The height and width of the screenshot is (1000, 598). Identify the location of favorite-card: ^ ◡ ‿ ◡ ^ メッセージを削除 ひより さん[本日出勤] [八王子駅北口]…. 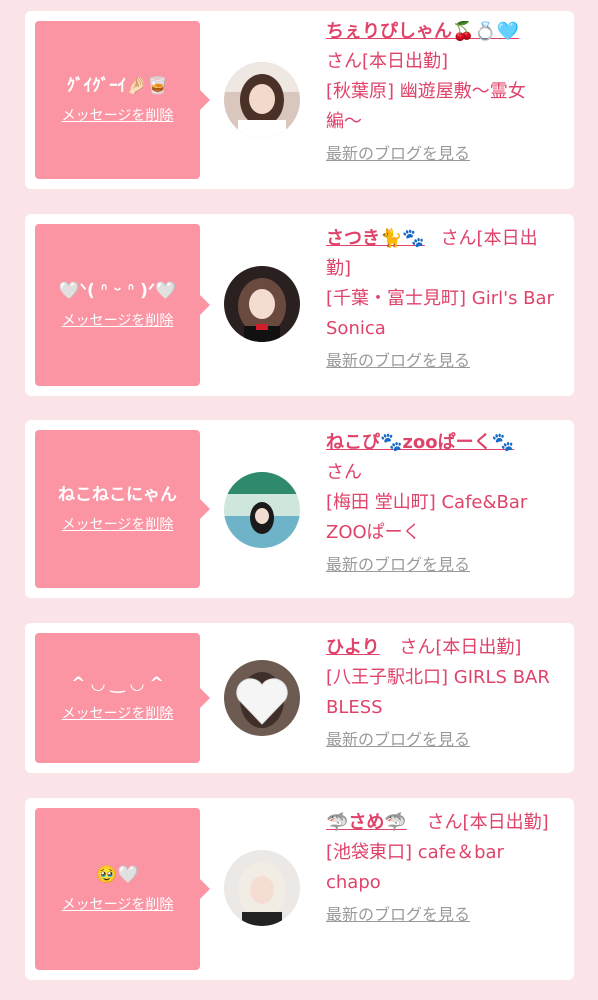
(299, 698).